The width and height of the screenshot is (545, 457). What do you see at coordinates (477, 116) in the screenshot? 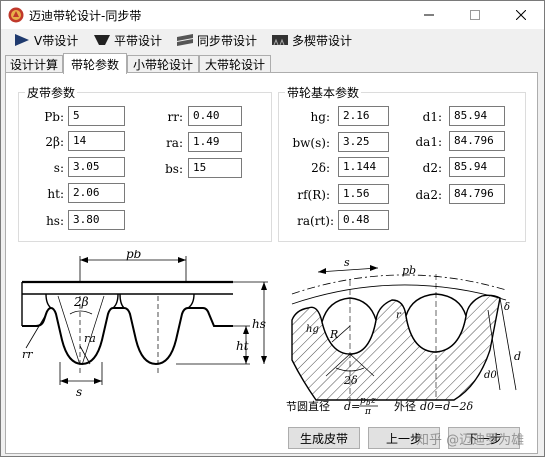
I see `d1-field: 85.94` at bounding box center [477, 116].